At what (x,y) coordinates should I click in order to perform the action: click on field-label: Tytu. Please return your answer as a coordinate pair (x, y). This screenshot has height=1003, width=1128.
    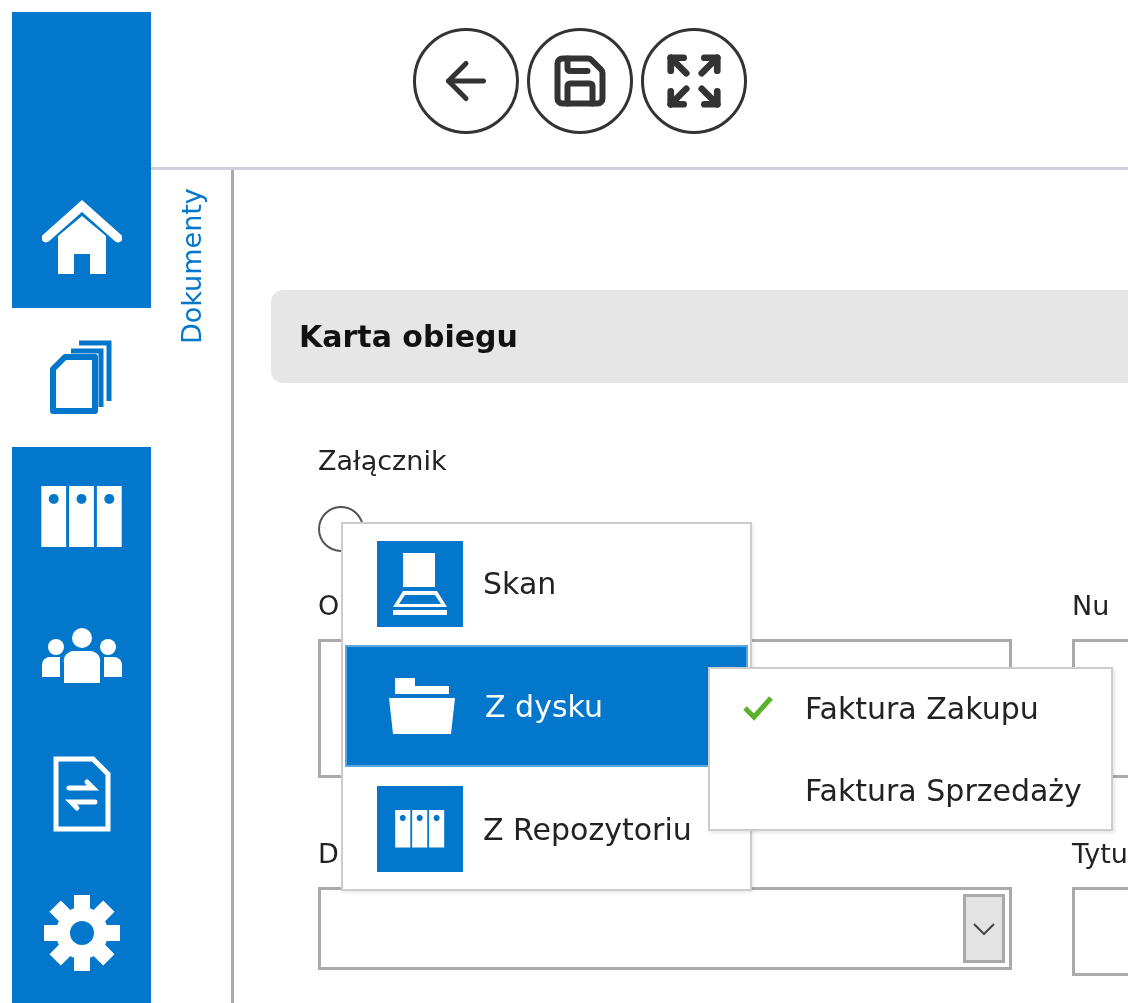
    Looking at the image, I should click on (1100, 853).